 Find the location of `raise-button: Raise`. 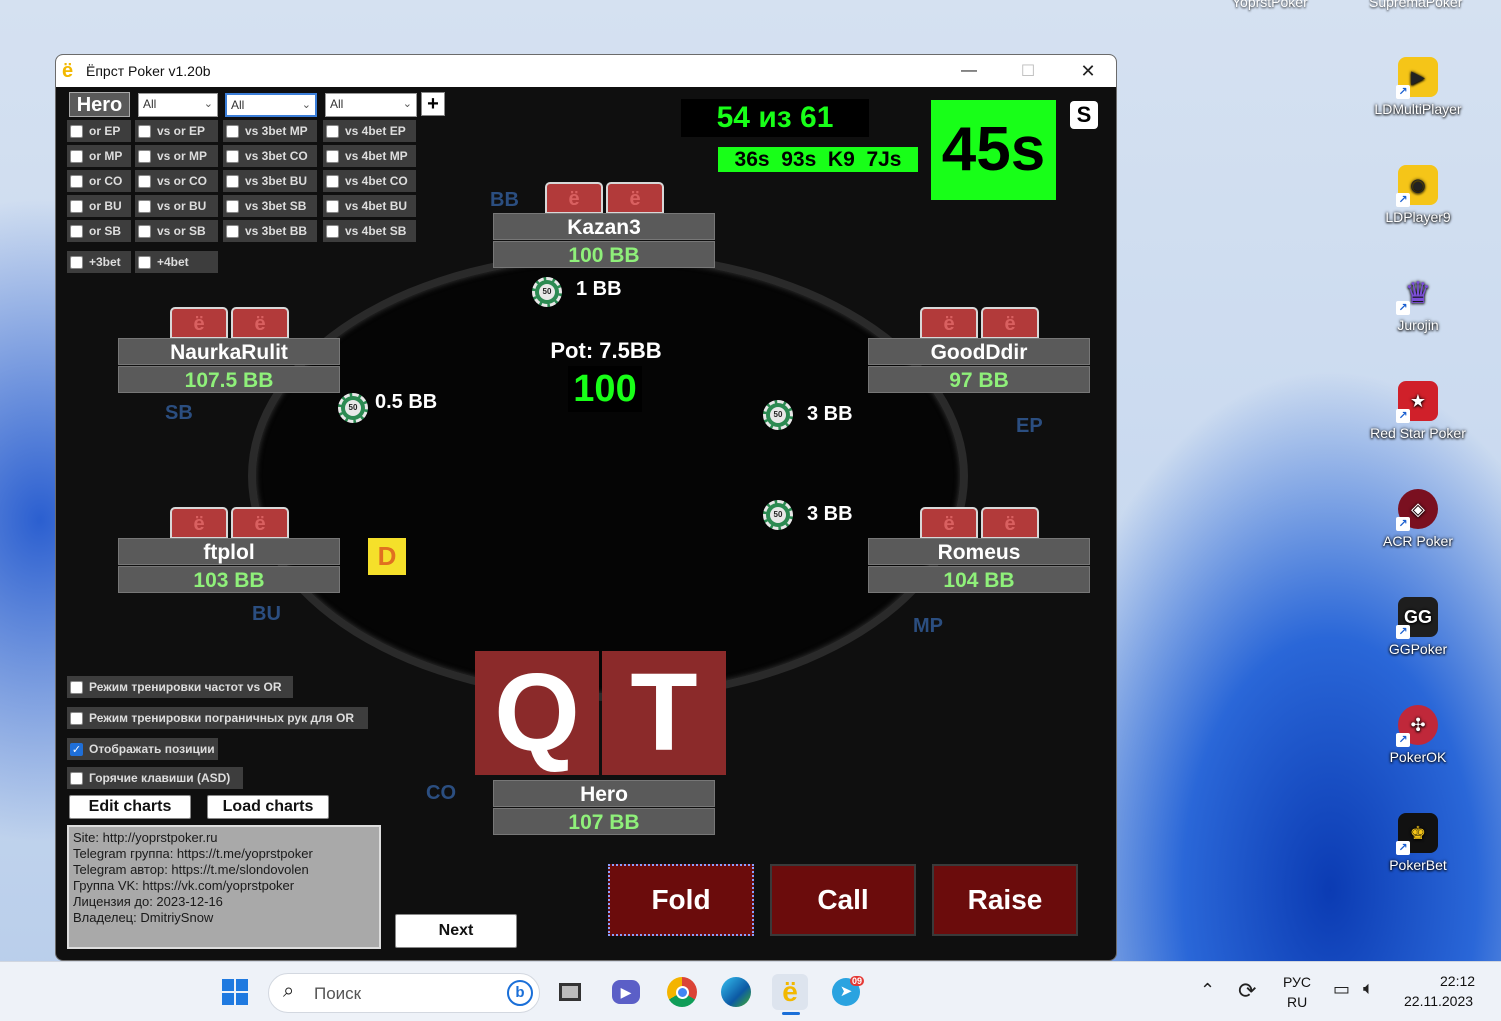

raise-button: Raise is located at coordinates (1005, 900).